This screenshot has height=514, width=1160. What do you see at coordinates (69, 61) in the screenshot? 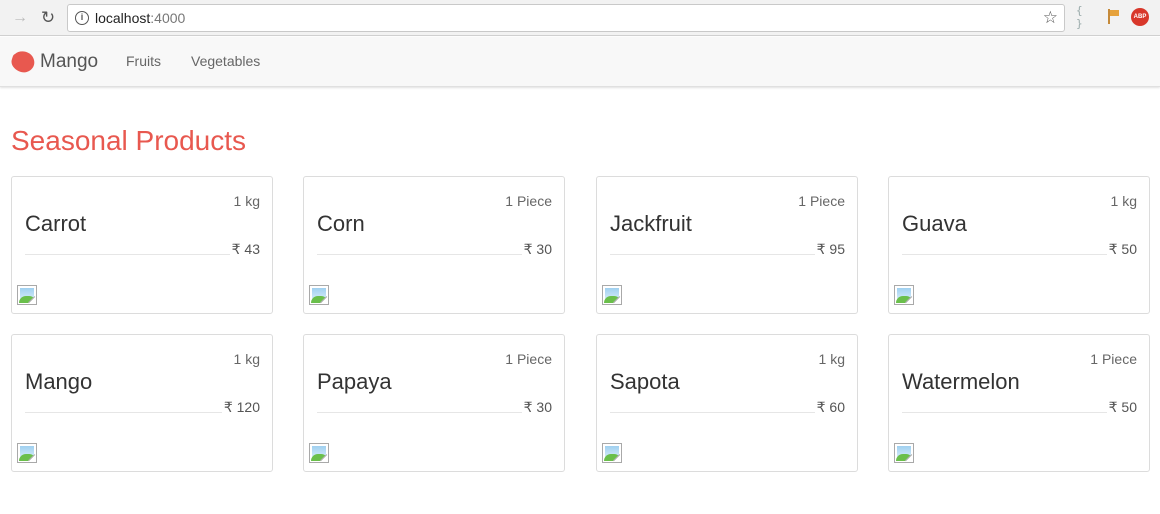
I see `brand-name: Mango` at bounding box center [69, 61].